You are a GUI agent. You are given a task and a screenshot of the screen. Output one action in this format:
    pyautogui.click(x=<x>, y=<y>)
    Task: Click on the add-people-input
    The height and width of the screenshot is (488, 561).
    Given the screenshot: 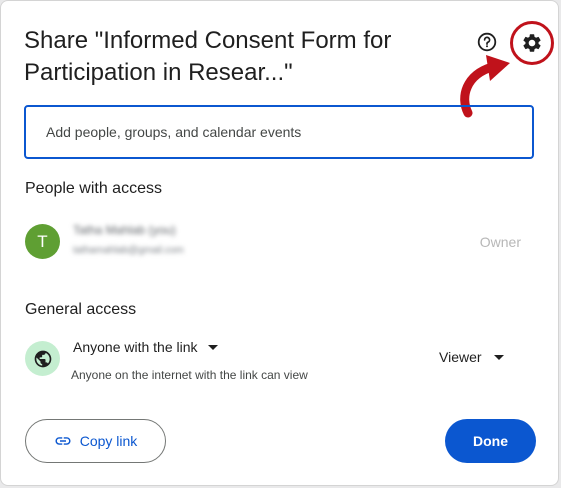 What is the action you would take?
    pyautogui.click(x=279, y=132)
    